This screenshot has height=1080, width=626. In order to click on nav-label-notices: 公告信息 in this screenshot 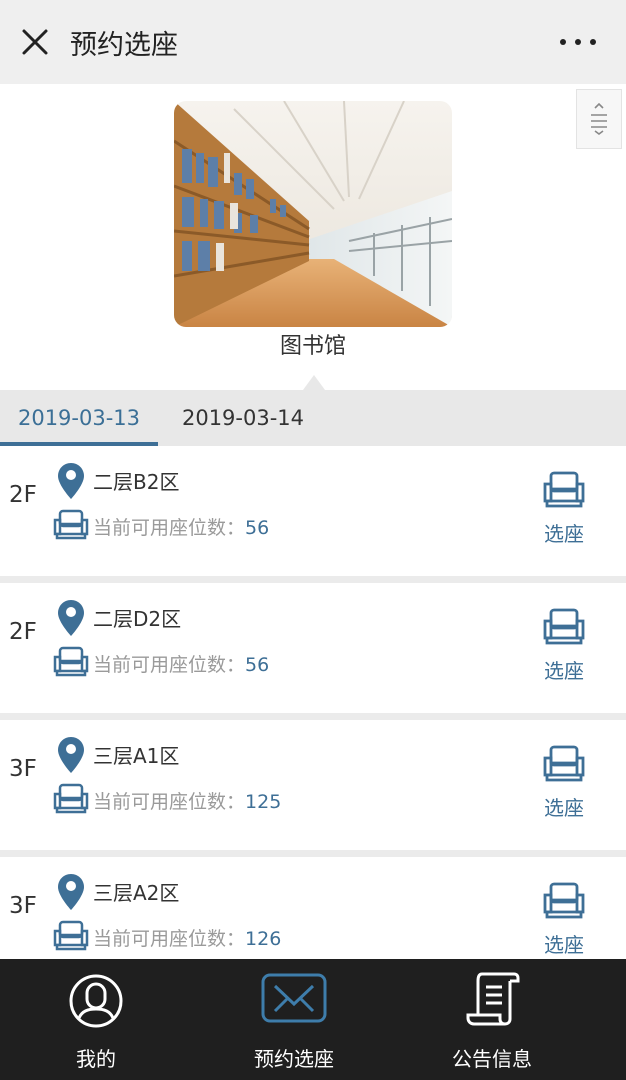, I will do `click(492, 1059)`.